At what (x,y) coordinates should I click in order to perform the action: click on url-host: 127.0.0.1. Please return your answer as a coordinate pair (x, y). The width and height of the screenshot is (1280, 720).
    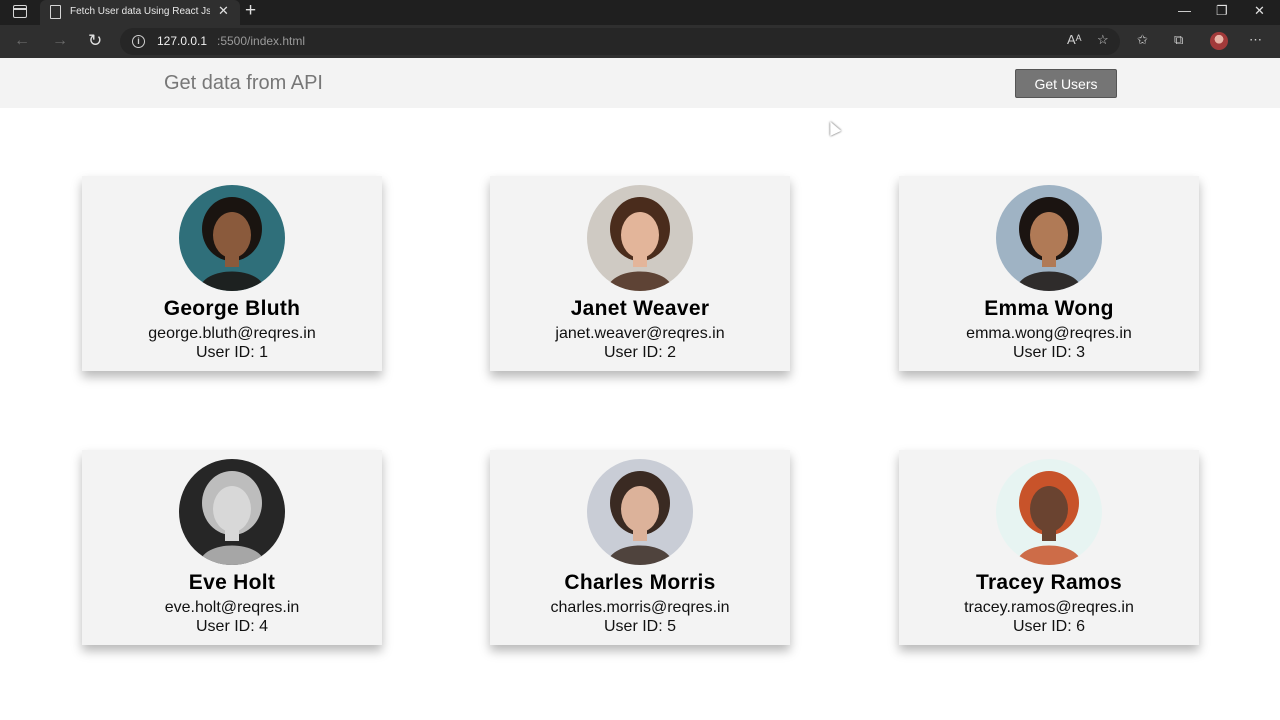
    Looking at the image, I should click on (182, 41).